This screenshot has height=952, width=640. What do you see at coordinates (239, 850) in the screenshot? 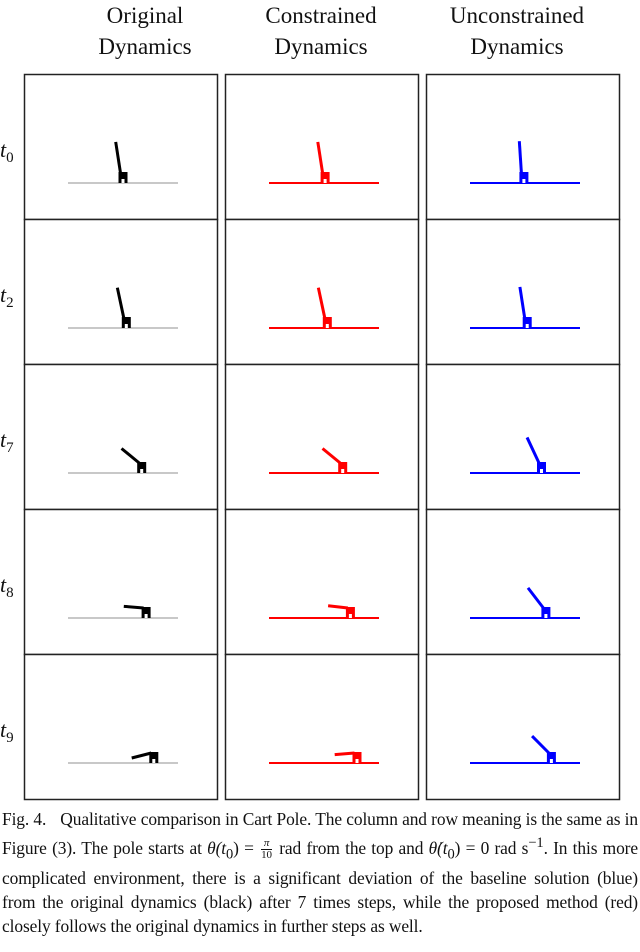
I see `caption-theta-initial: θ(t0) = π 10` at bounding box center [239, 850].